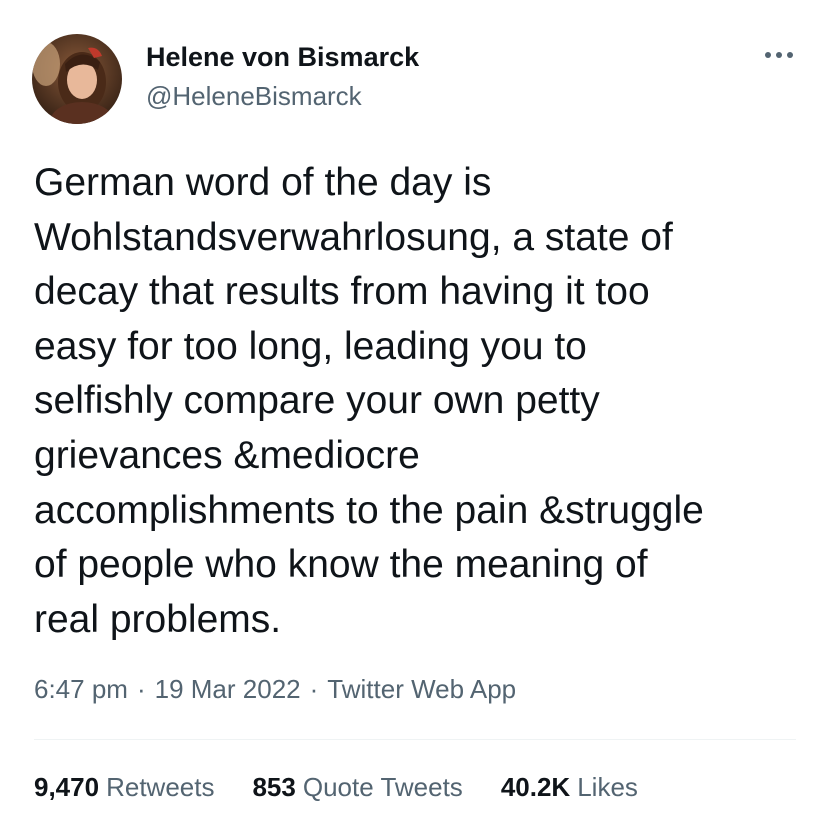 Image resolution: width=828 pixels, height=827 pixels. What do you see at coordinates (274, 787) in the screenshot?
I see `quote-tweets-count: 853` at bounding box center [274, 787].